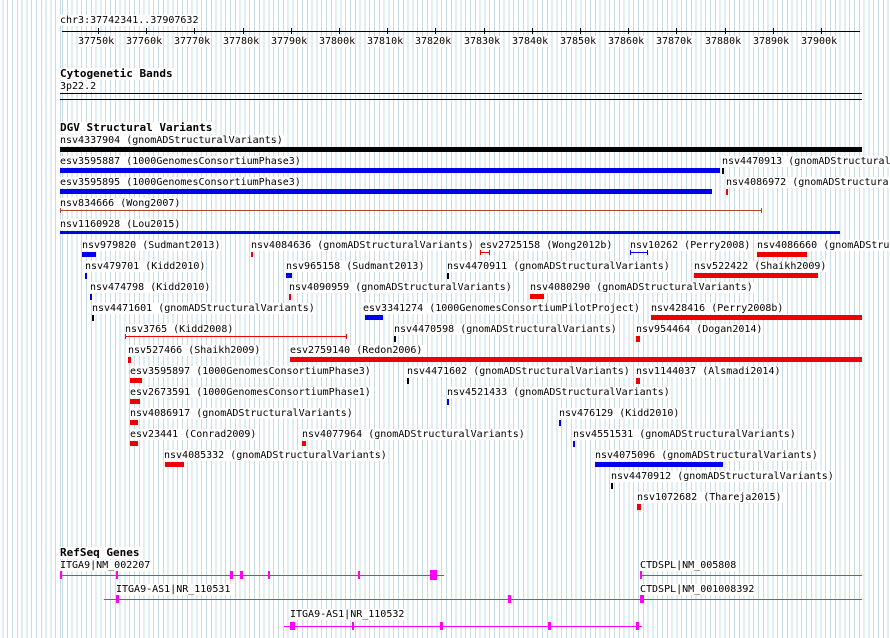 The width and height of the screenshot is (890, 638). Describe the element at coordinates (823, 245) in the screenshot. I see `variant-label: nsv4086660 (gnomADStruc` at that location.